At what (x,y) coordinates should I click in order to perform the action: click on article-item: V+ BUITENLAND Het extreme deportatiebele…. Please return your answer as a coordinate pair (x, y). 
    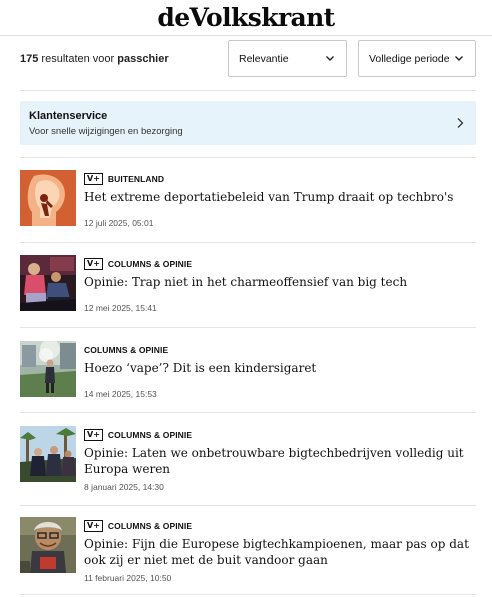
    Looking at the image, I should click on (248, 205).